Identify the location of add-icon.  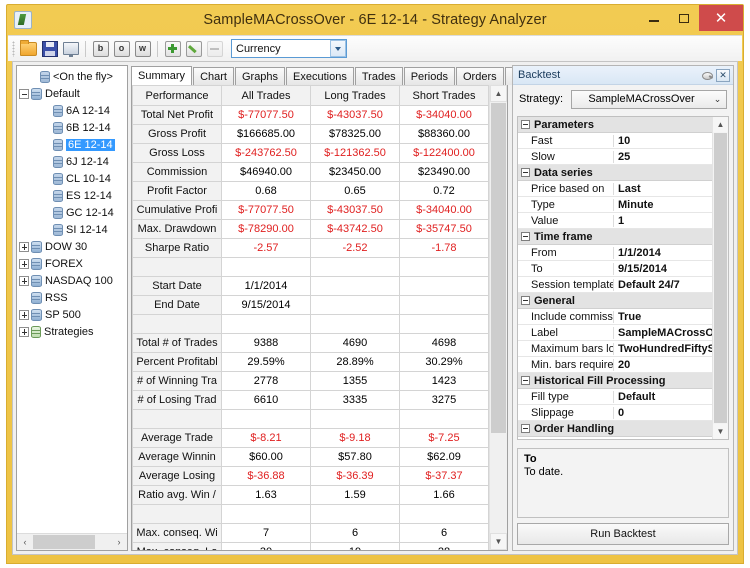
(172, 48).